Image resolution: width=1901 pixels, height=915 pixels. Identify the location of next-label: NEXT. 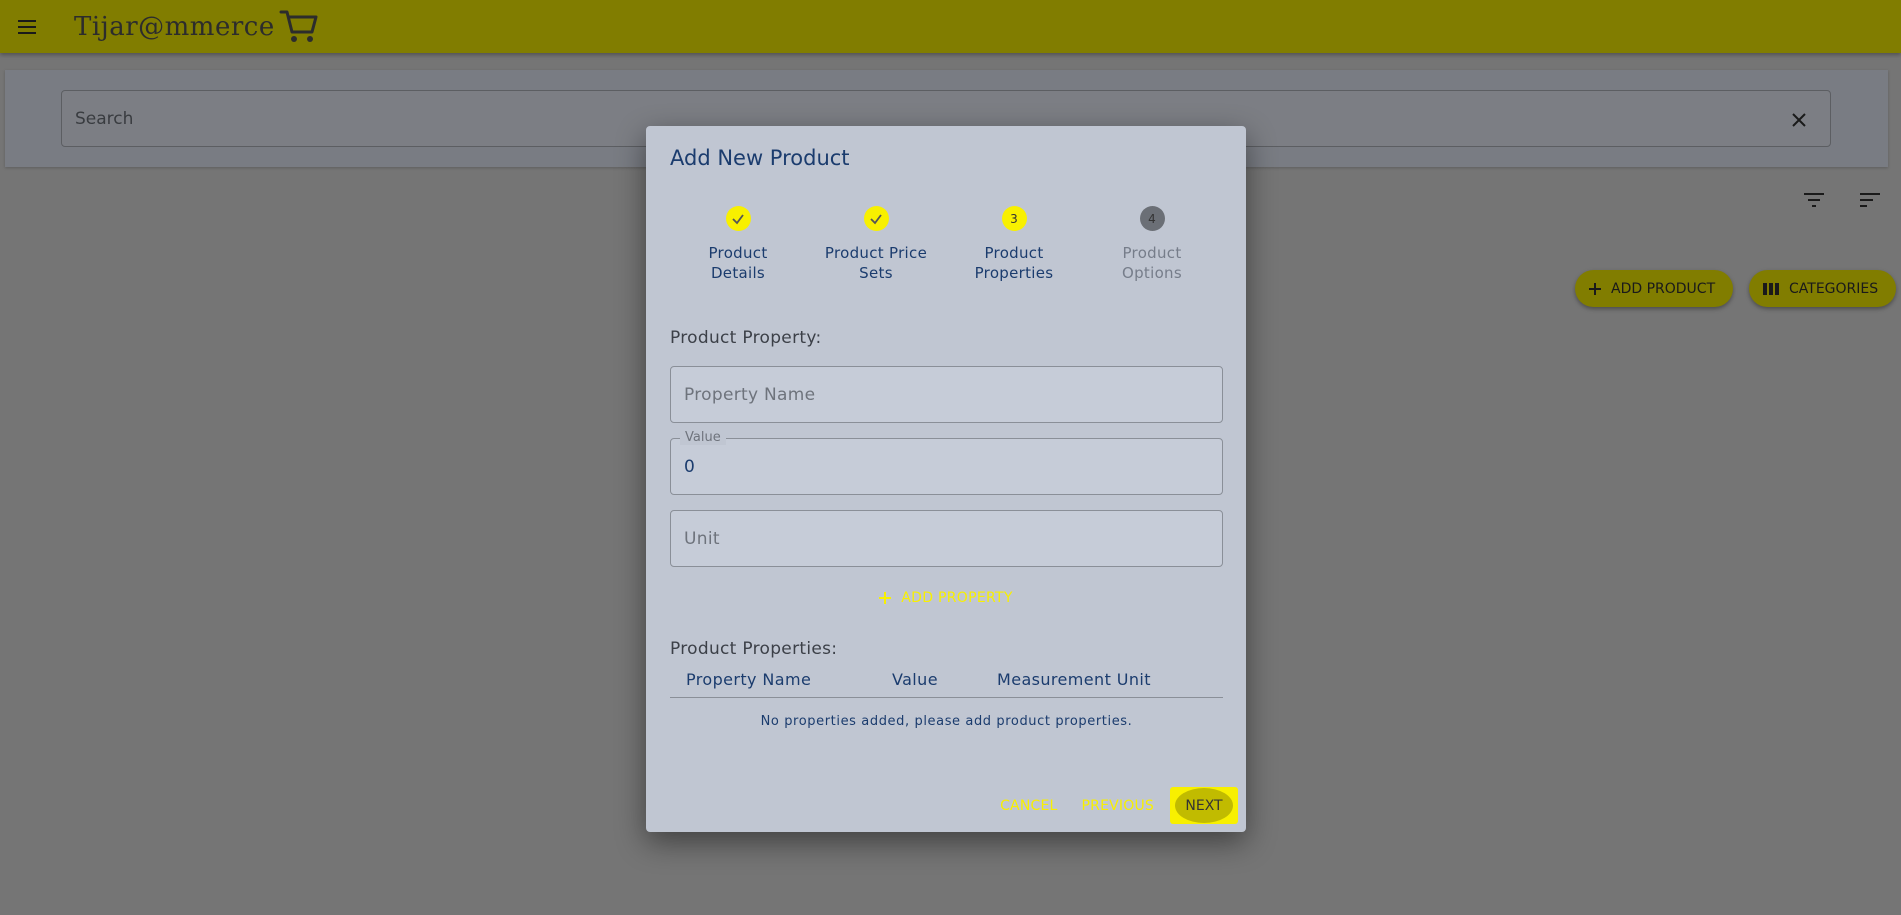
(1204, 805).